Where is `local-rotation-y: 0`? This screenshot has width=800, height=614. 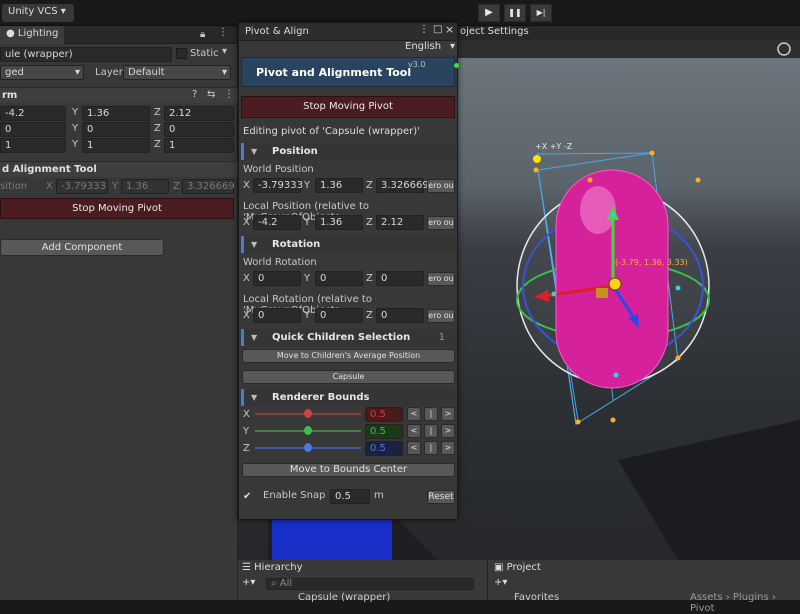 local-rotation-y: 0 is located at coordinates (339, 315).